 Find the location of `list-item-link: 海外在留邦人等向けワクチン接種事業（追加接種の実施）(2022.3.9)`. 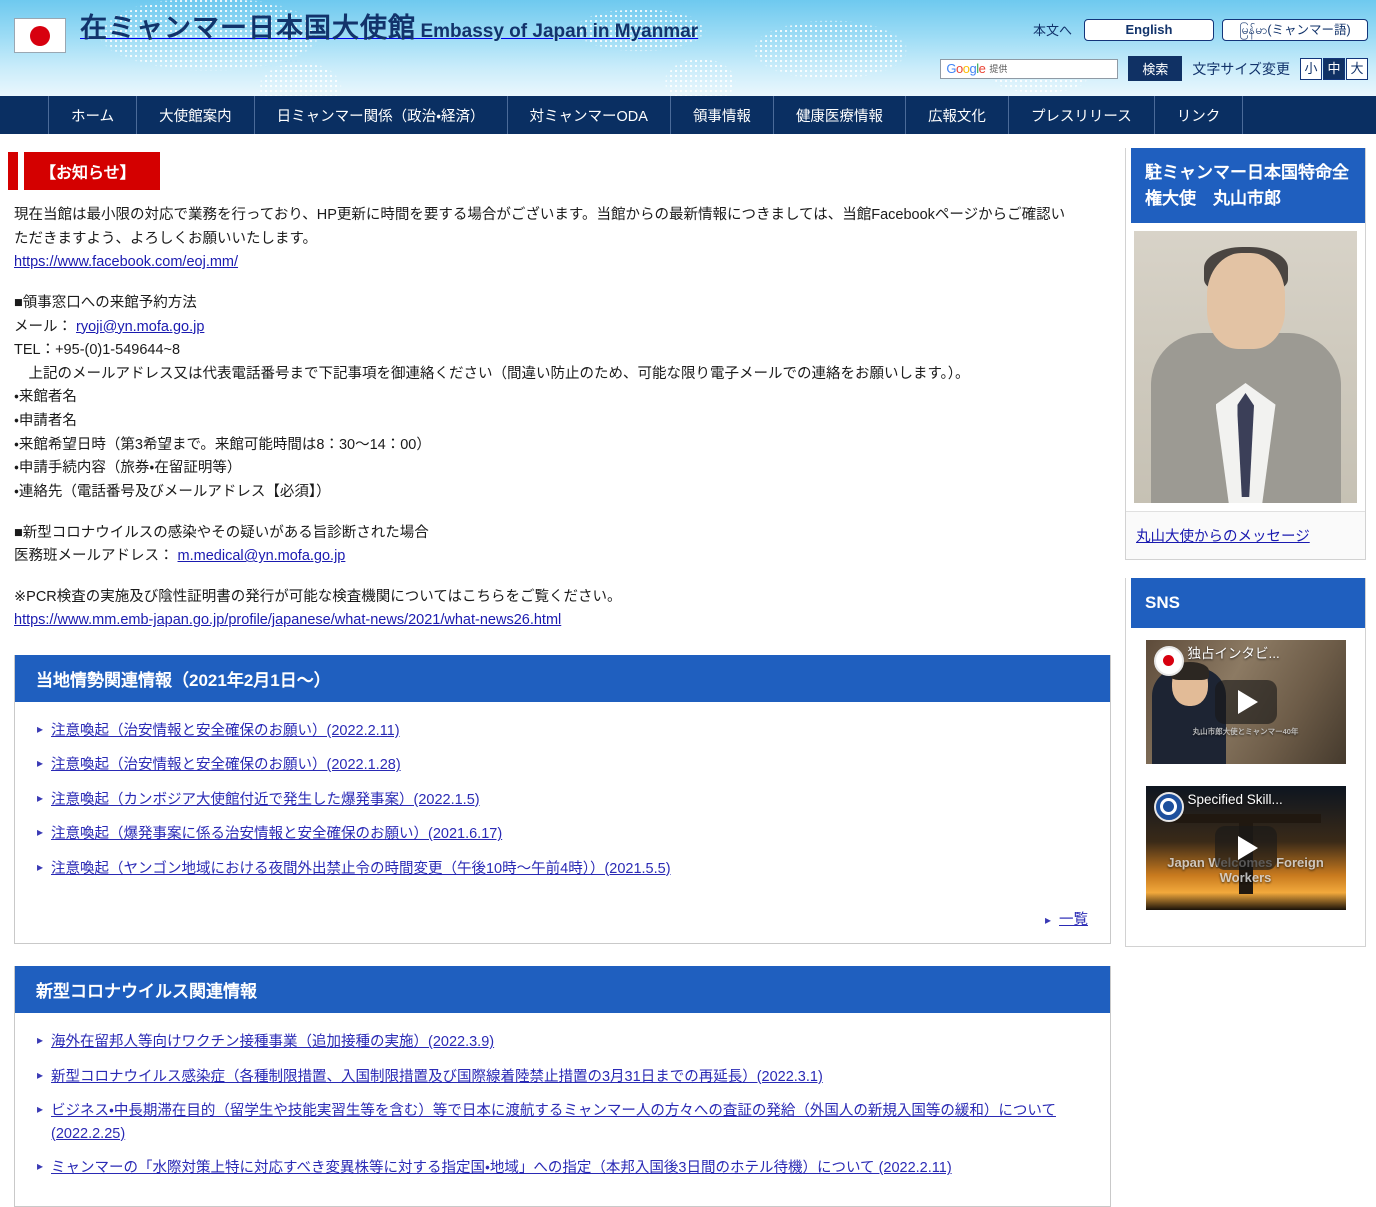

list-item-link: 海外在留邦人等向けワクチン接種事業（追加接種の実施）(2022.3.9) is located at coordinates (272, 1042).